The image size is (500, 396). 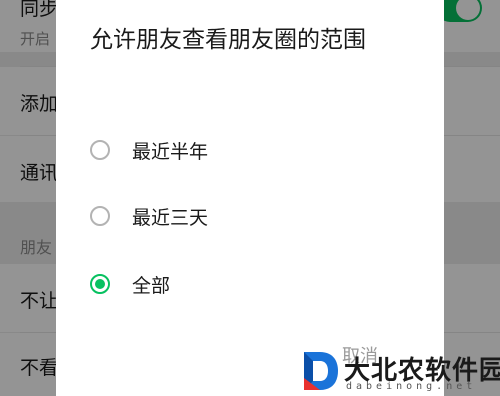 What do you see at coordinates (321, 371) in the screenshot?
I see `watermark-logo-icon` at bounding box center [321, 371].